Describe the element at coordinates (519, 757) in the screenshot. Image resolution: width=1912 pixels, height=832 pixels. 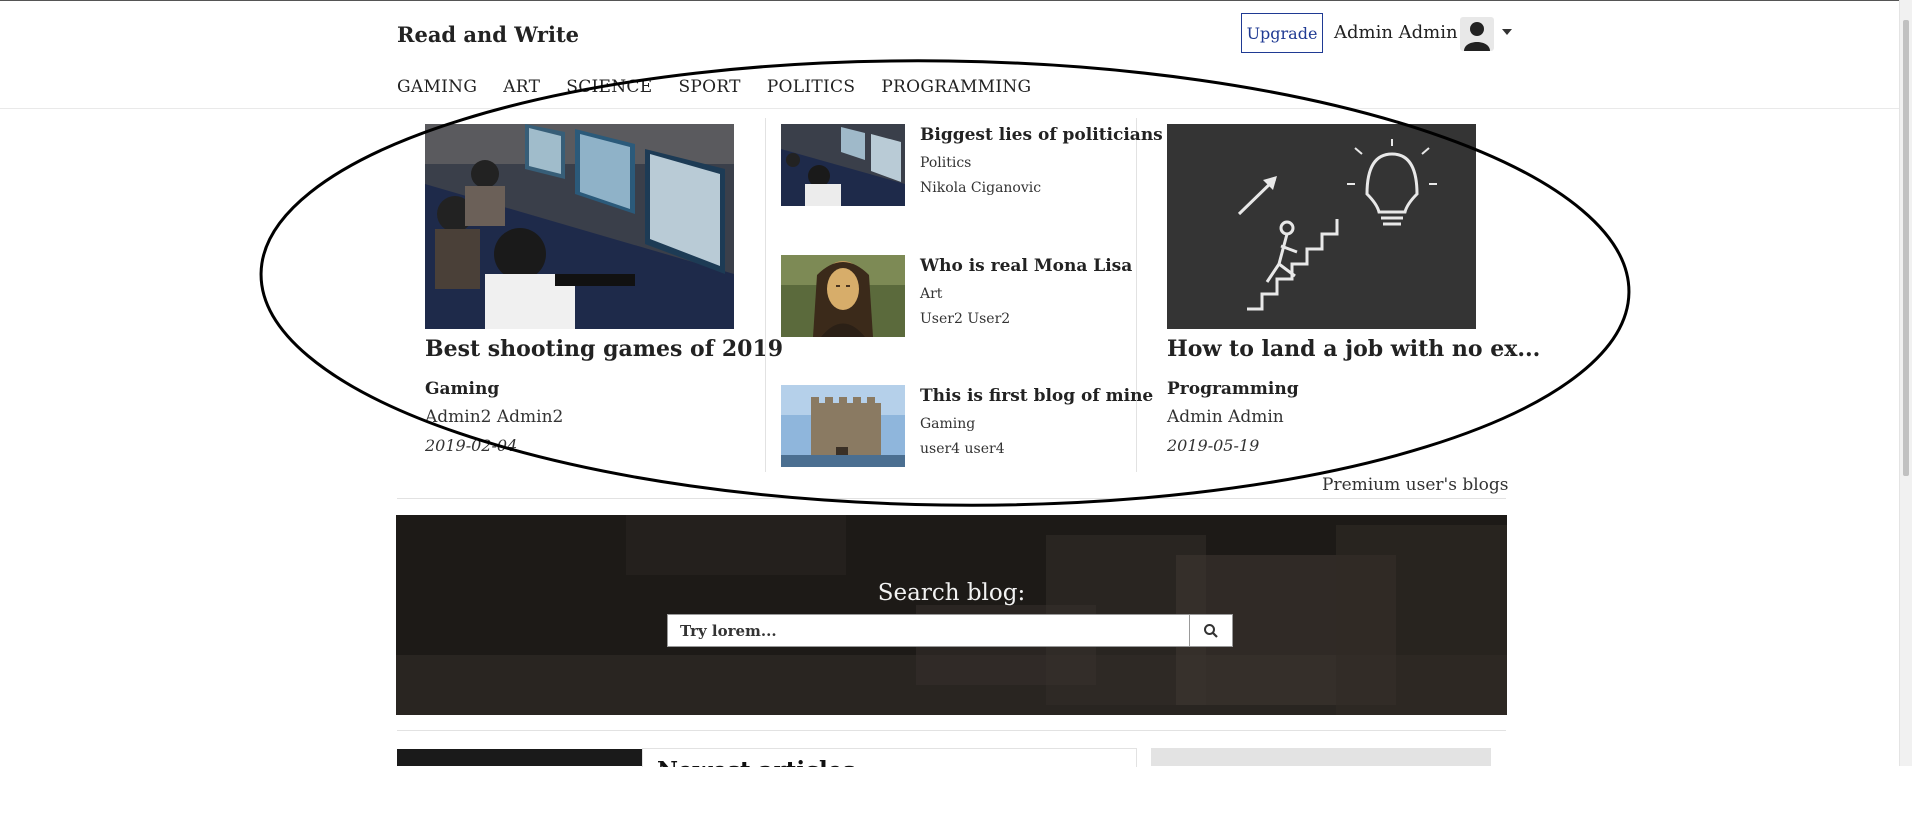
I see `article-thumb` at that location.